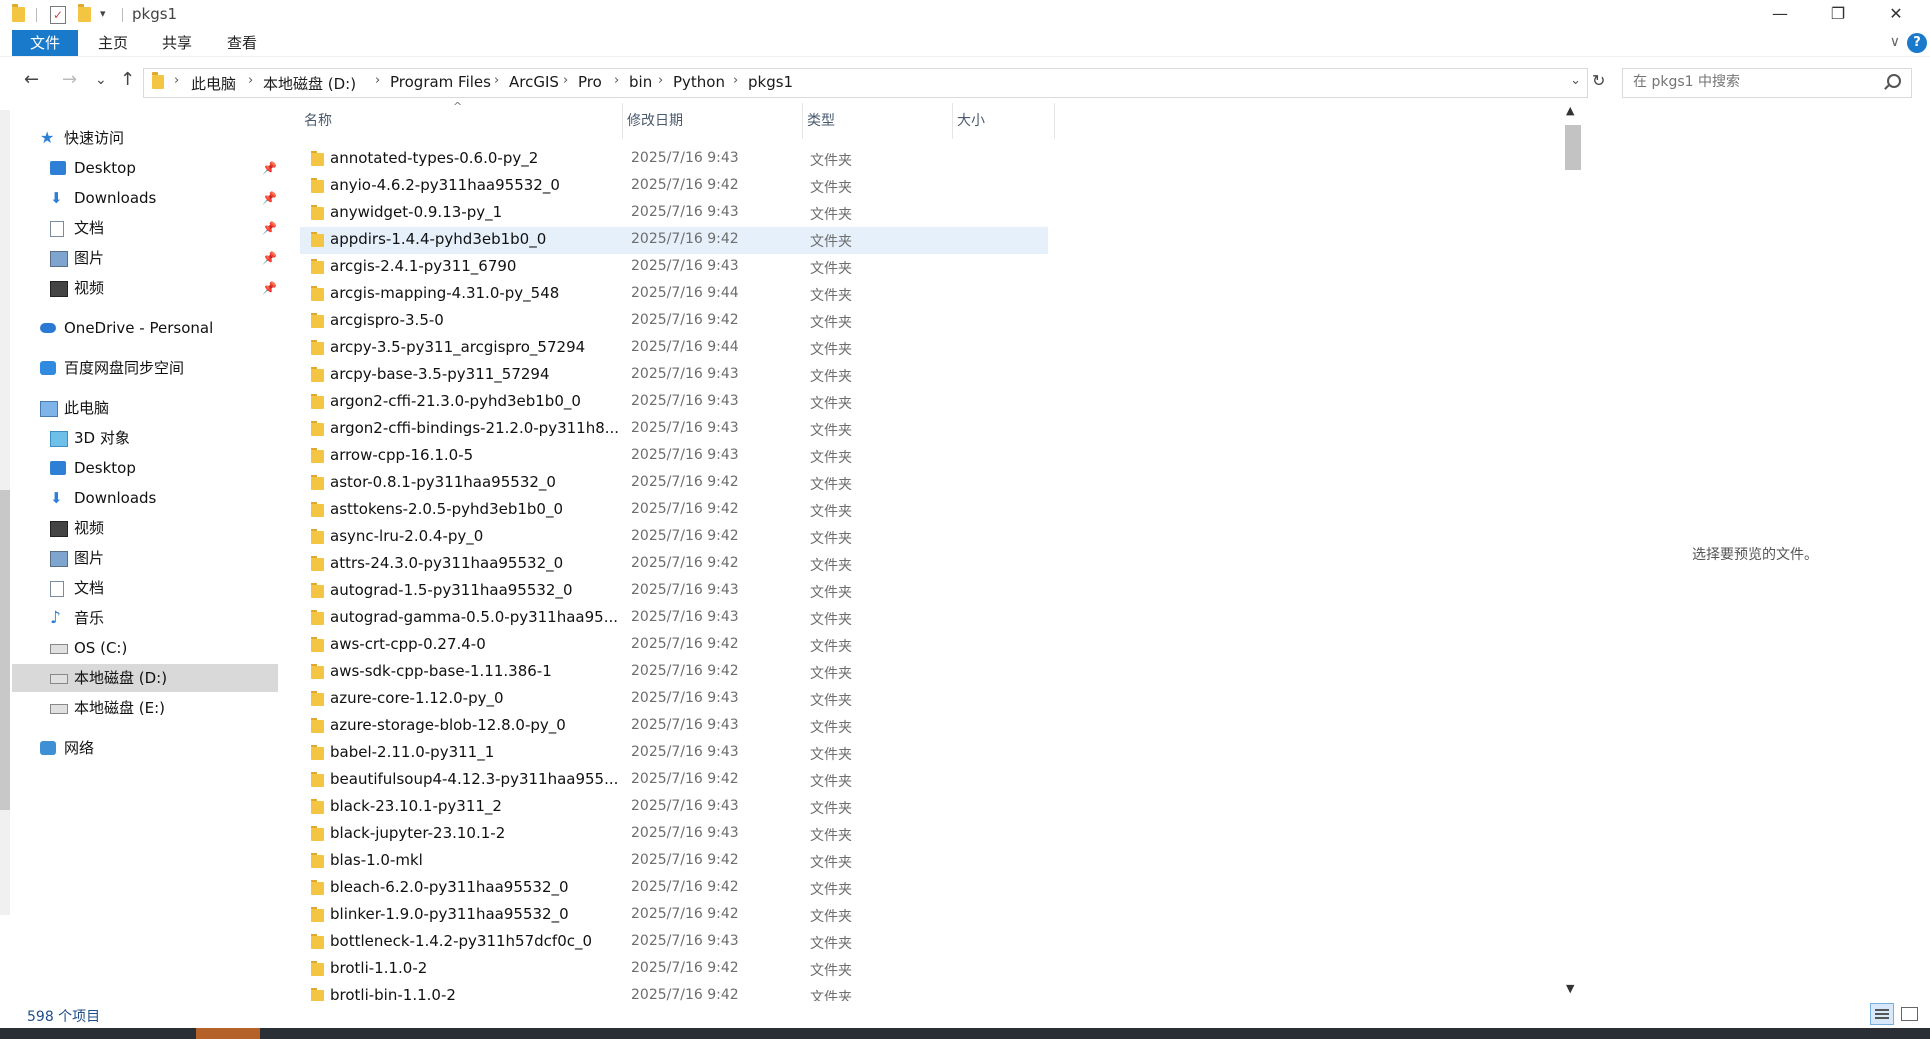  I want to click on file-list-scrollbar-thumb, so click(1573, 147).